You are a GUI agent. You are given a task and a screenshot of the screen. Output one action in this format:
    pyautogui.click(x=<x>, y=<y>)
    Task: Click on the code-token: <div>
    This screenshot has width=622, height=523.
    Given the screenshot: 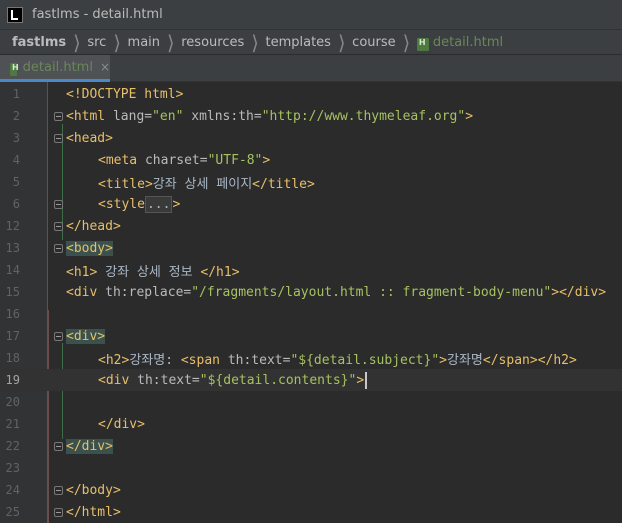 What is the action you would take?
    pyautogui.click(x=86, y=336)
    